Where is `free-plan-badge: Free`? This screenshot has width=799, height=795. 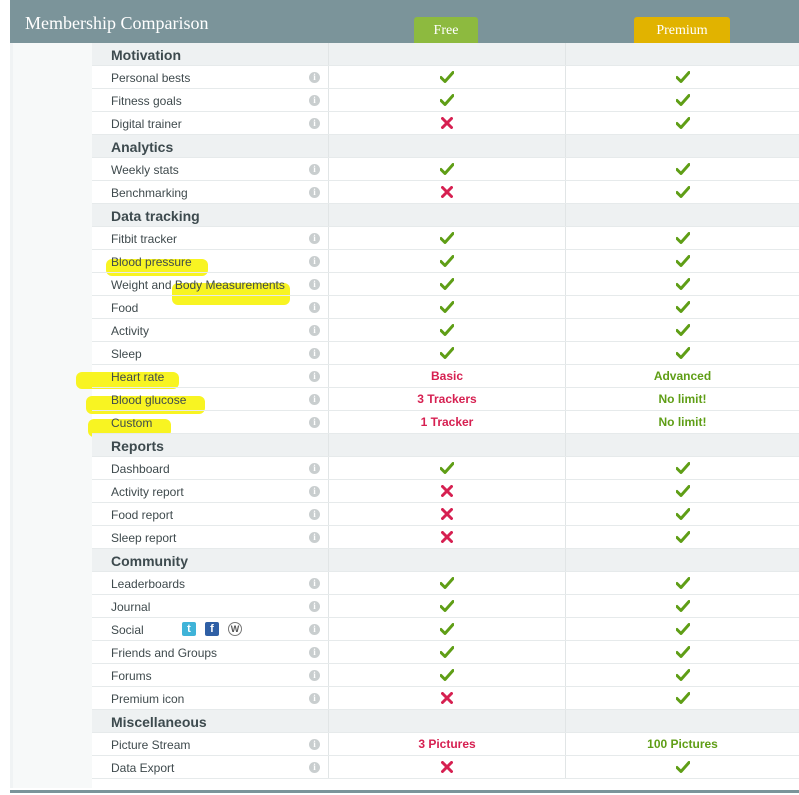
free-plan-badge: Free is located at coordinates (446, 30).